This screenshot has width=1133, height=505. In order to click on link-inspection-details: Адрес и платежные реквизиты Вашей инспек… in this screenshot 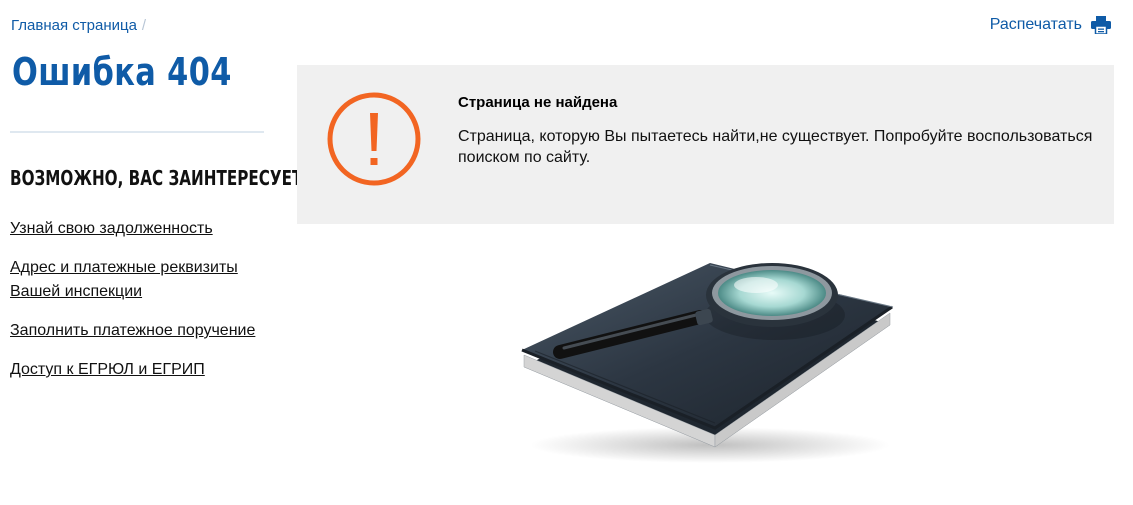, I will do `click(145, 280)`.